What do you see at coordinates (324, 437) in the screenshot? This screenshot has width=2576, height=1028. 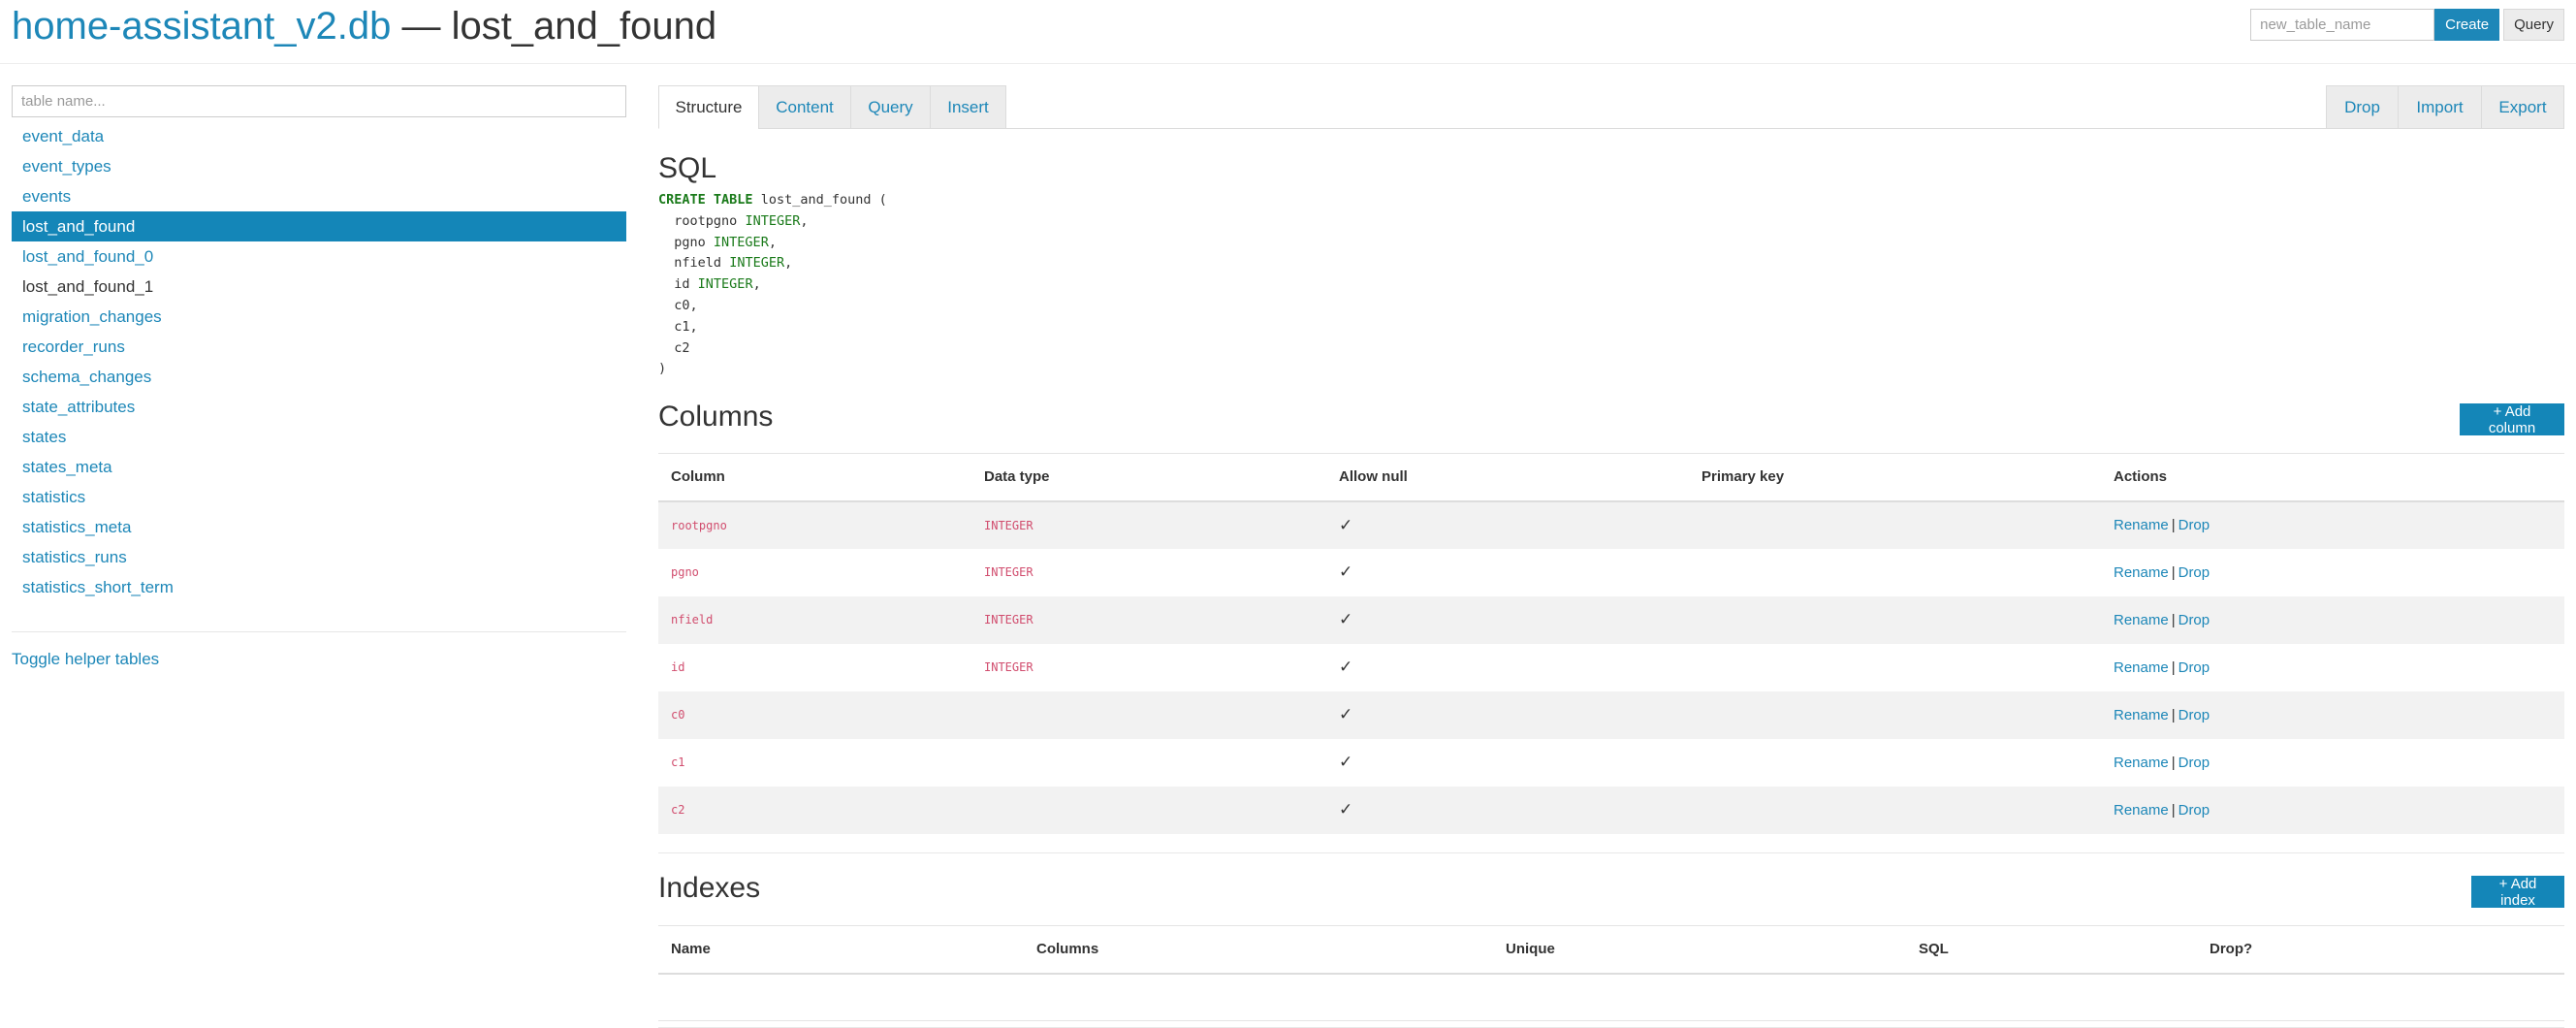 I see `sidebar-table-link: states` at bounding box center [324, 437].